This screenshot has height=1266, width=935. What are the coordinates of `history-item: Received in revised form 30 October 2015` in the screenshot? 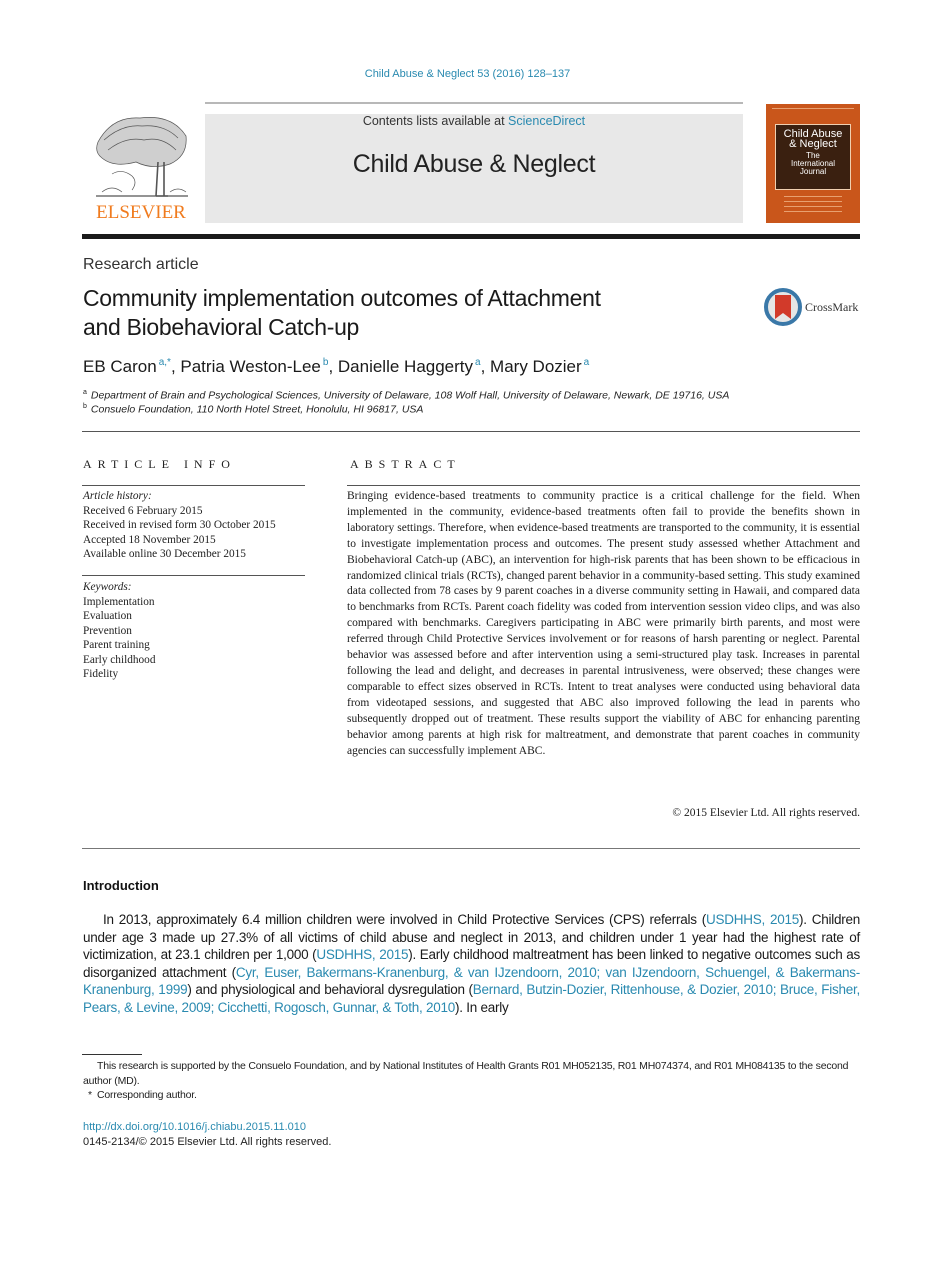 It's located at (179, 525).